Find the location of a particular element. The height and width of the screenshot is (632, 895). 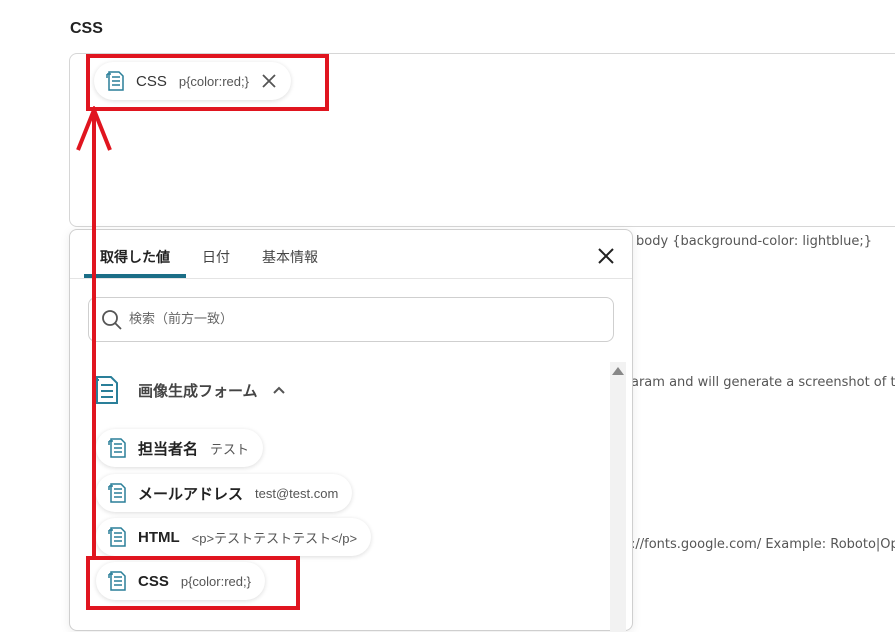

tab-basic-info: 基本情報 is located at coordinates (290, 258).